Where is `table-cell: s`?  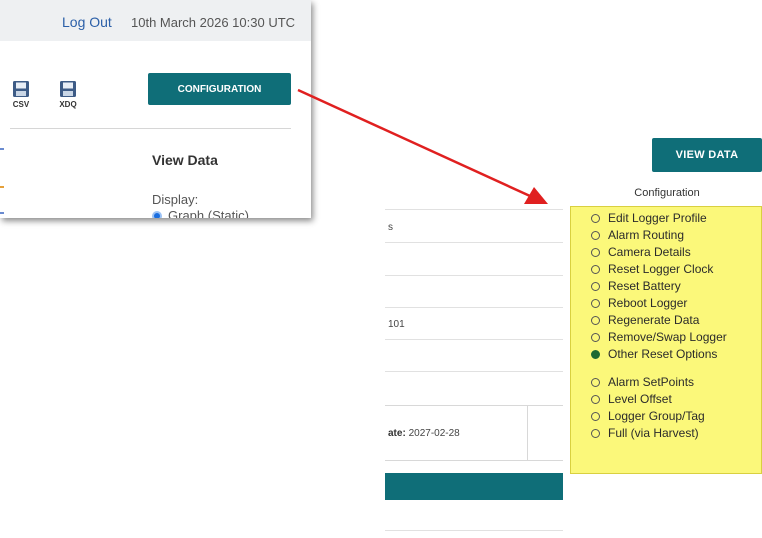 table-cell: s is located at coordinates (390, 227).